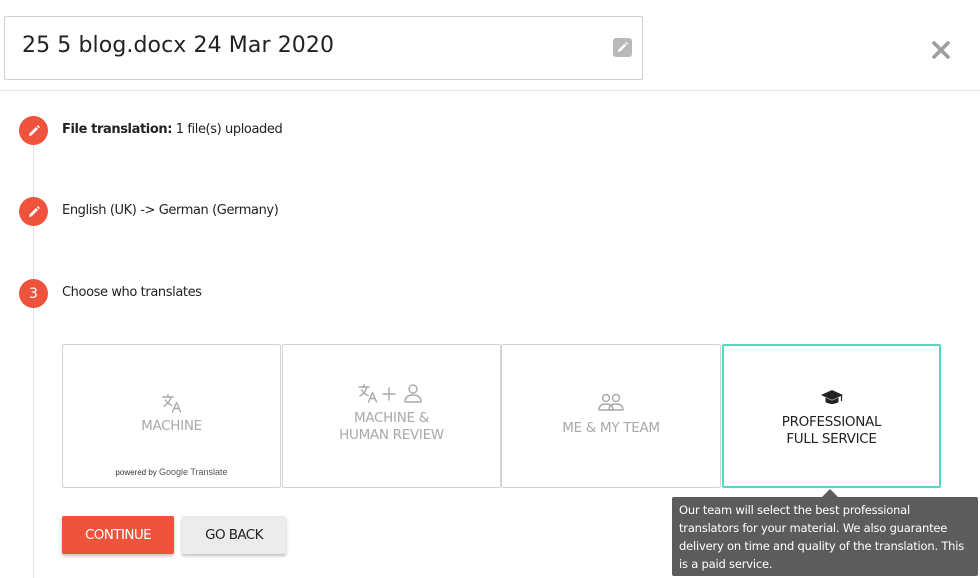 Image resolution: width=980 pixels, height=578 pixels. What do you see at coordinates (831, 397) in the screenshot?
I see `graduation-cap-icon` at bounding box center [831, 397].